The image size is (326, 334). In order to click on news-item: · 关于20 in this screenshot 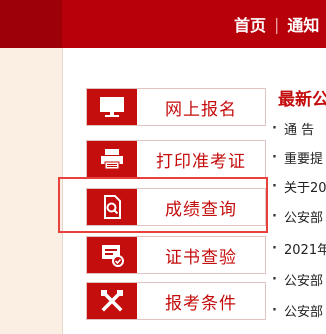, I will do `click(299, 186)`.